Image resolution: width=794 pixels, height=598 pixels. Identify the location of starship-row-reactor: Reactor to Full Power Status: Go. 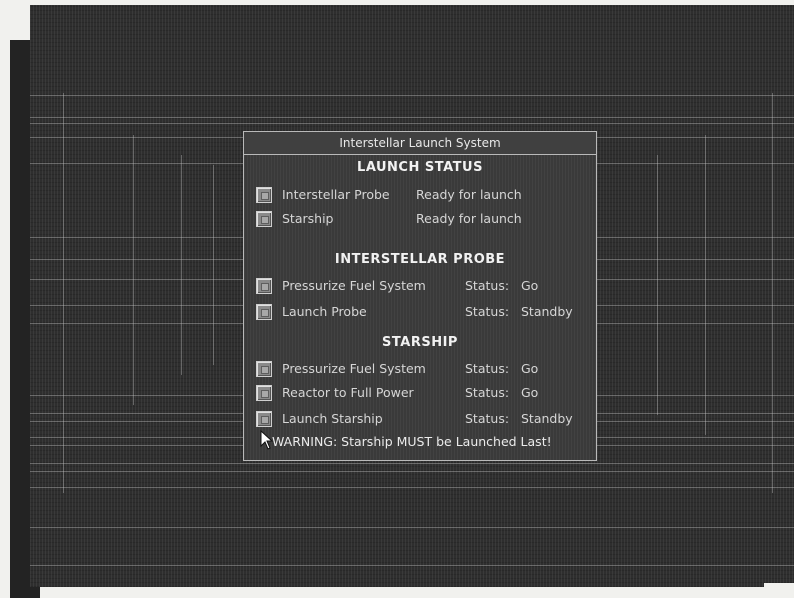
(426, 393).